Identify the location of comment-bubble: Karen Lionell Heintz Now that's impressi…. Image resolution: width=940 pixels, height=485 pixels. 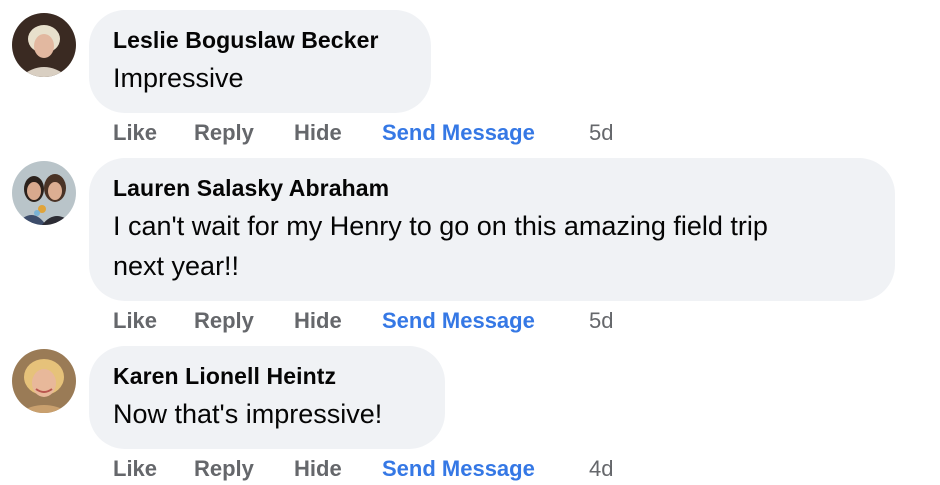
(267, 397).